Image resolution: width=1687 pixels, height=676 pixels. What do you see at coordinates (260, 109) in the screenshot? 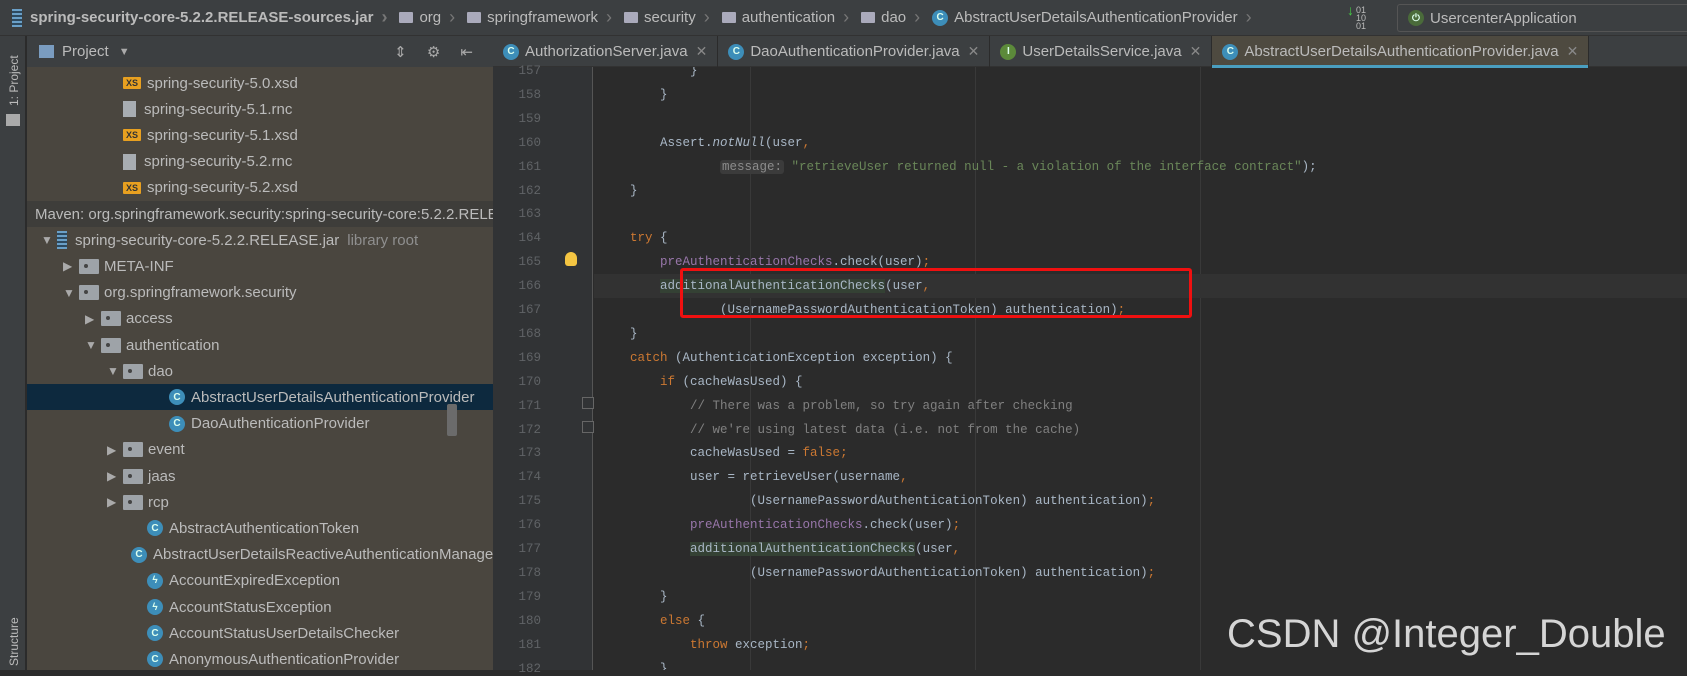
I see `tree-item: spring-security-5.1.rnc` at bounding box center [260, 109].